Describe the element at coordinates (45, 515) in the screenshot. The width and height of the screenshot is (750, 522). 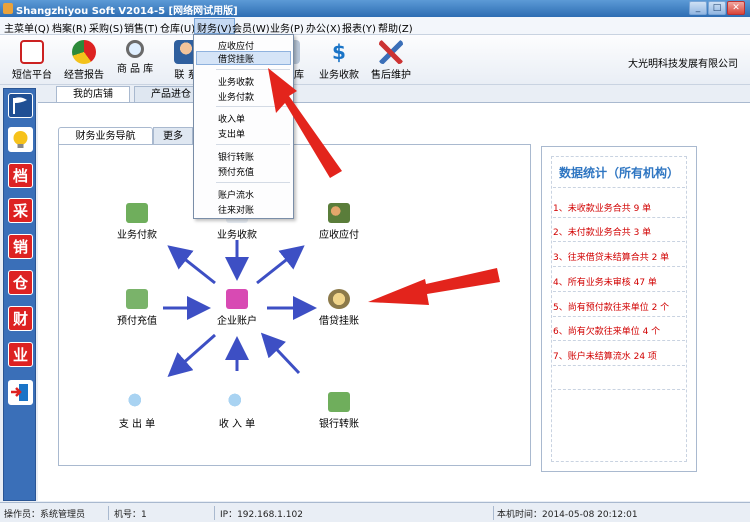
I see `status-operator: 操作员：系统管理员` at that location.